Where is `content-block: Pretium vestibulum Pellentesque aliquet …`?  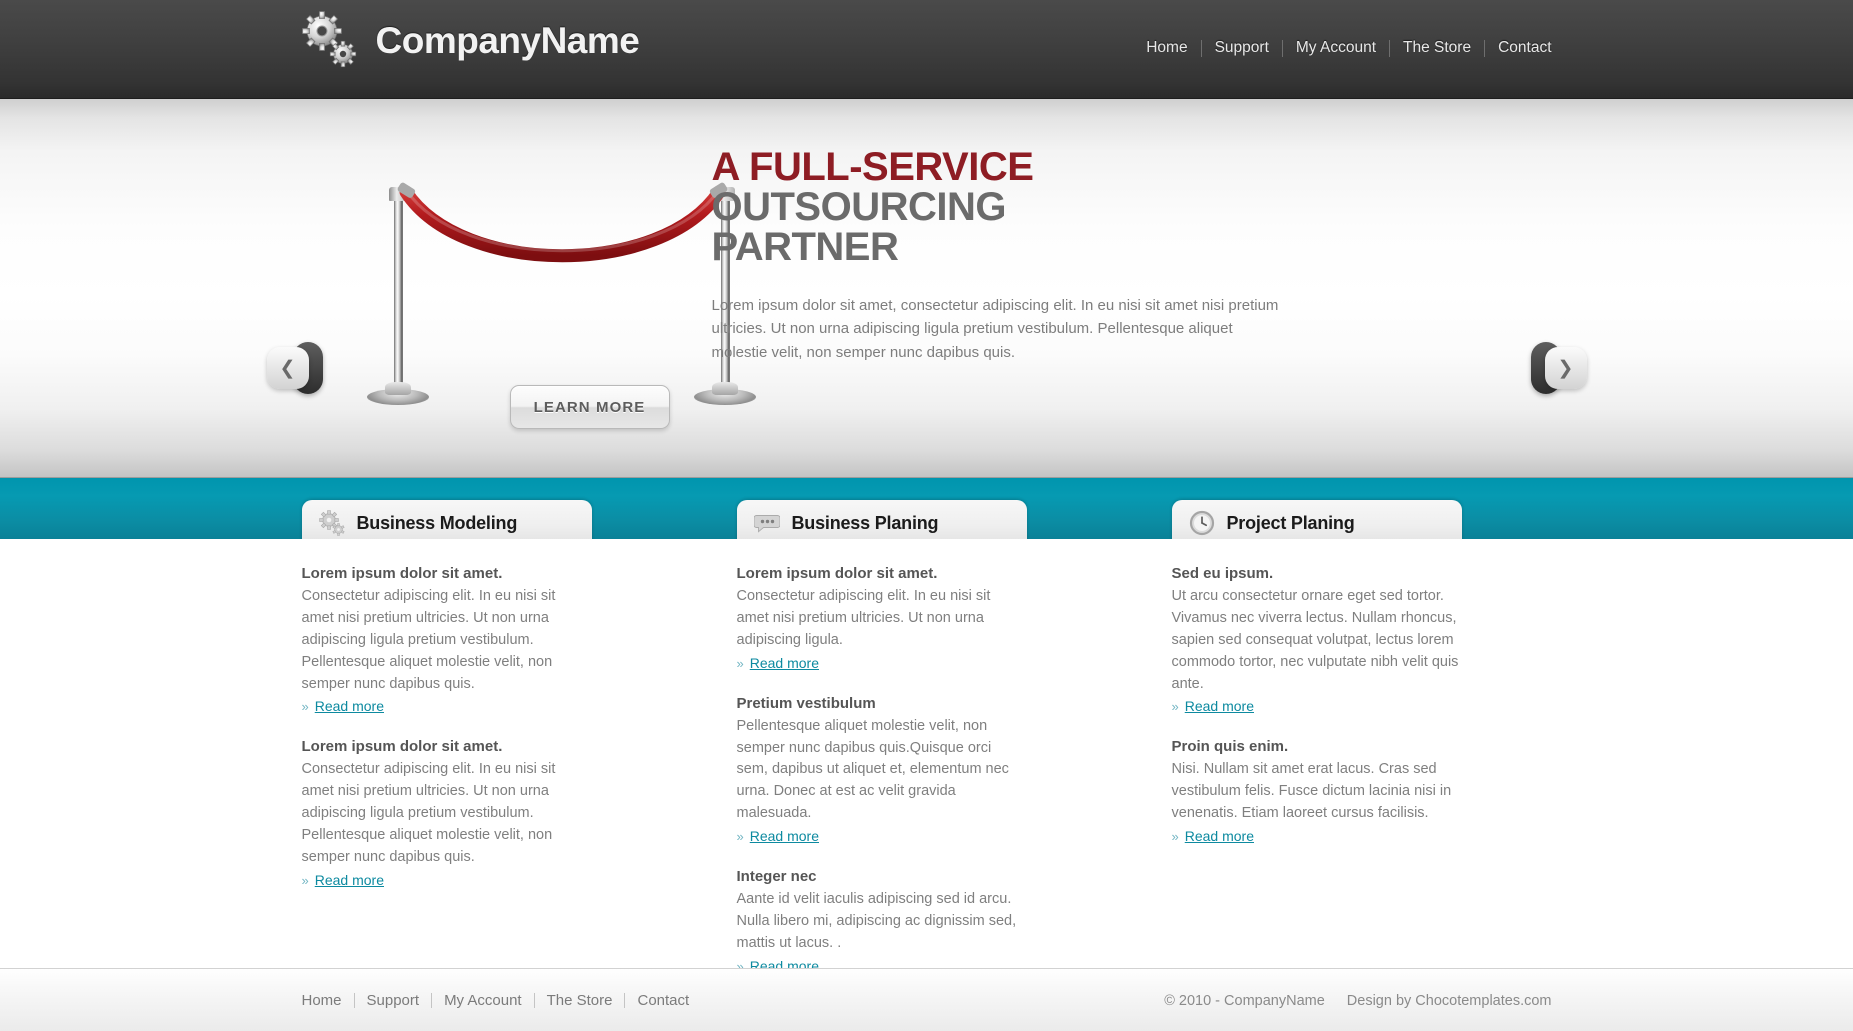 content-block: Pretium vestibulum Pellentesque aliquet … is located at coordinates (882, 770).